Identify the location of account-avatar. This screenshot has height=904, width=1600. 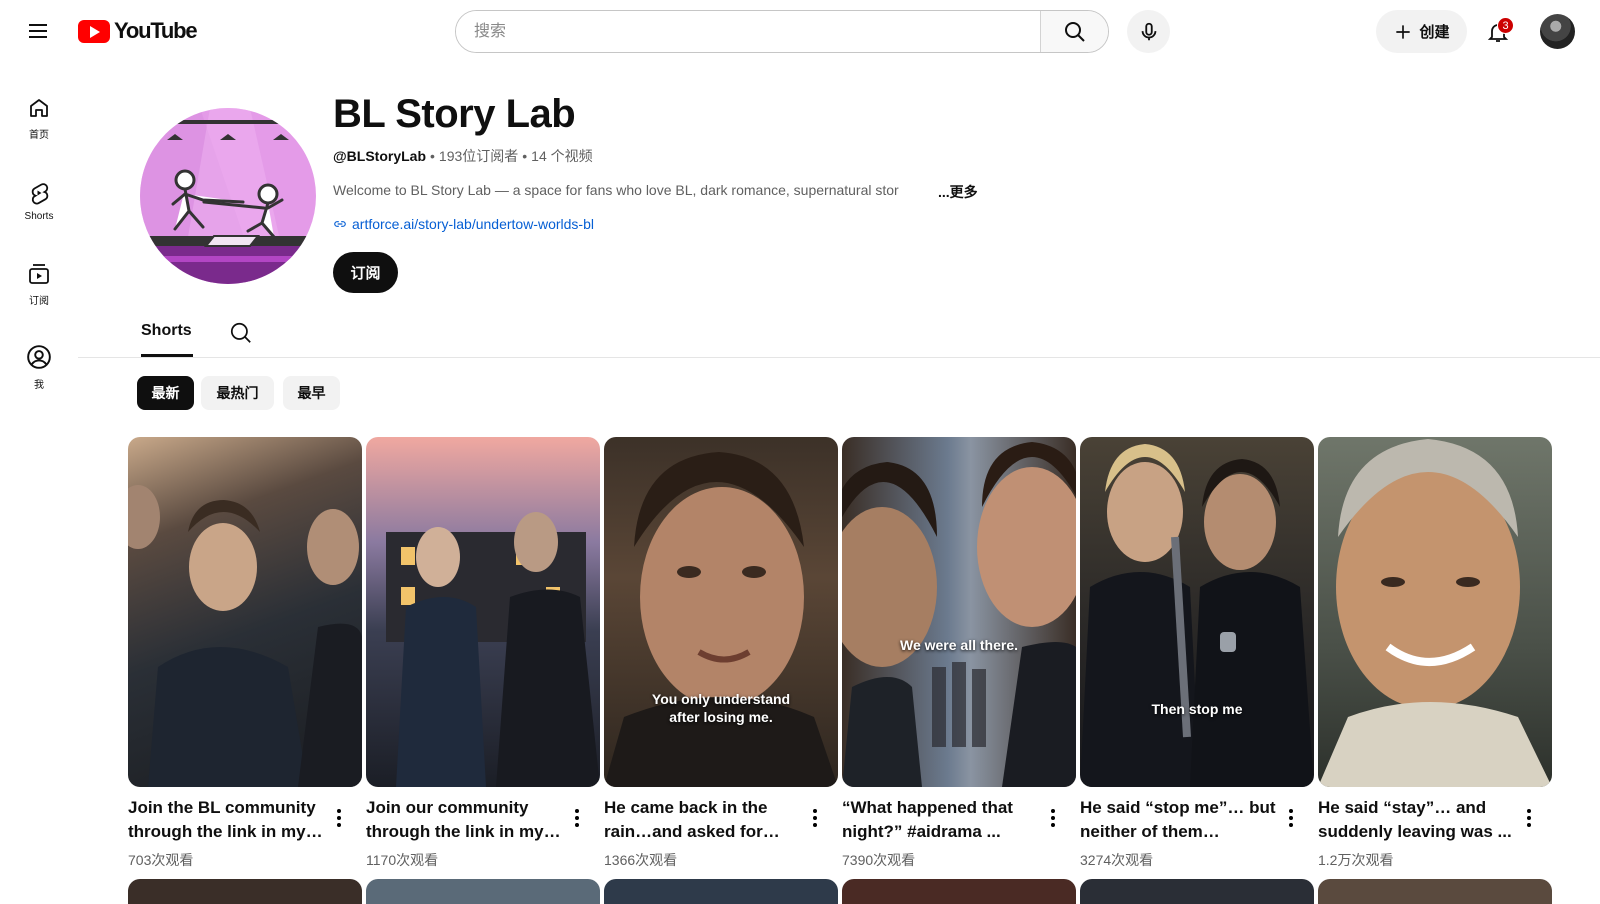
(1557, 31).